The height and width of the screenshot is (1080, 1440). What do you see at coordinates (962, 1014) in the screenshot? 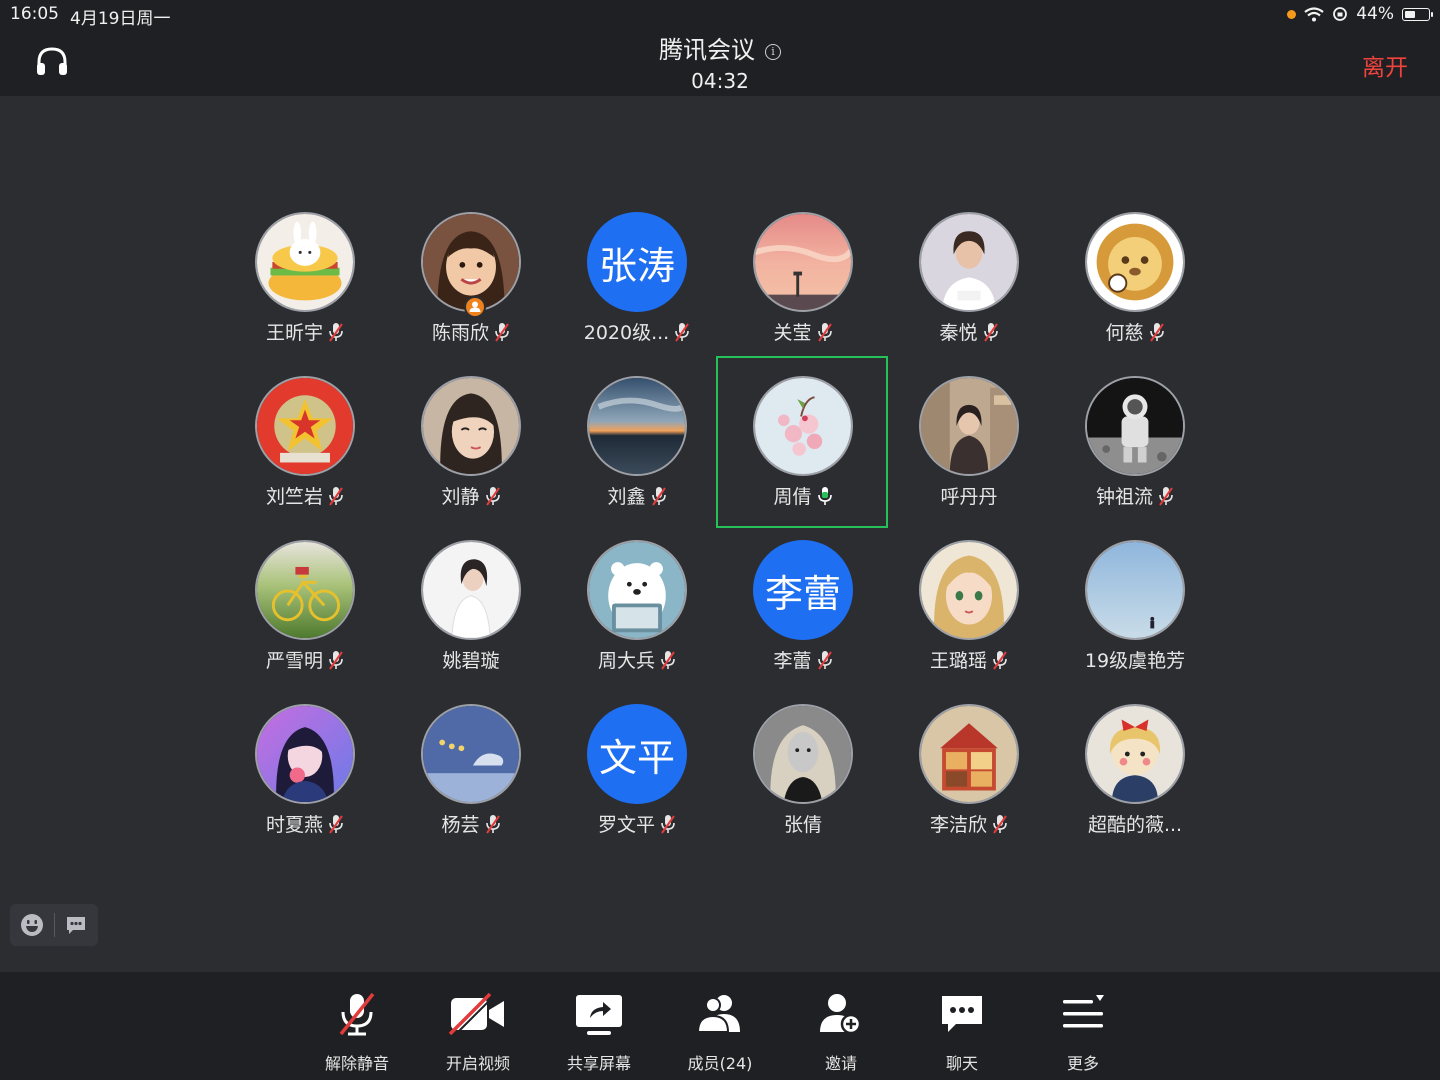
I see `chat-icon` at bounding box center [962, 1014].